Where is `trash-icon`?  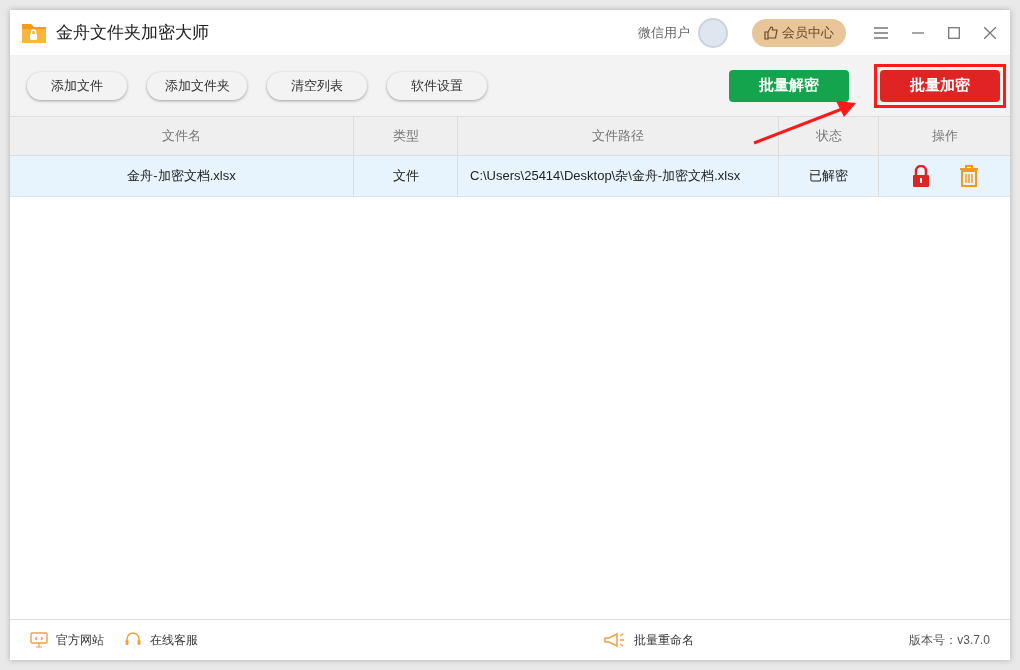 trash-icon is located at coordinates (968, 176).